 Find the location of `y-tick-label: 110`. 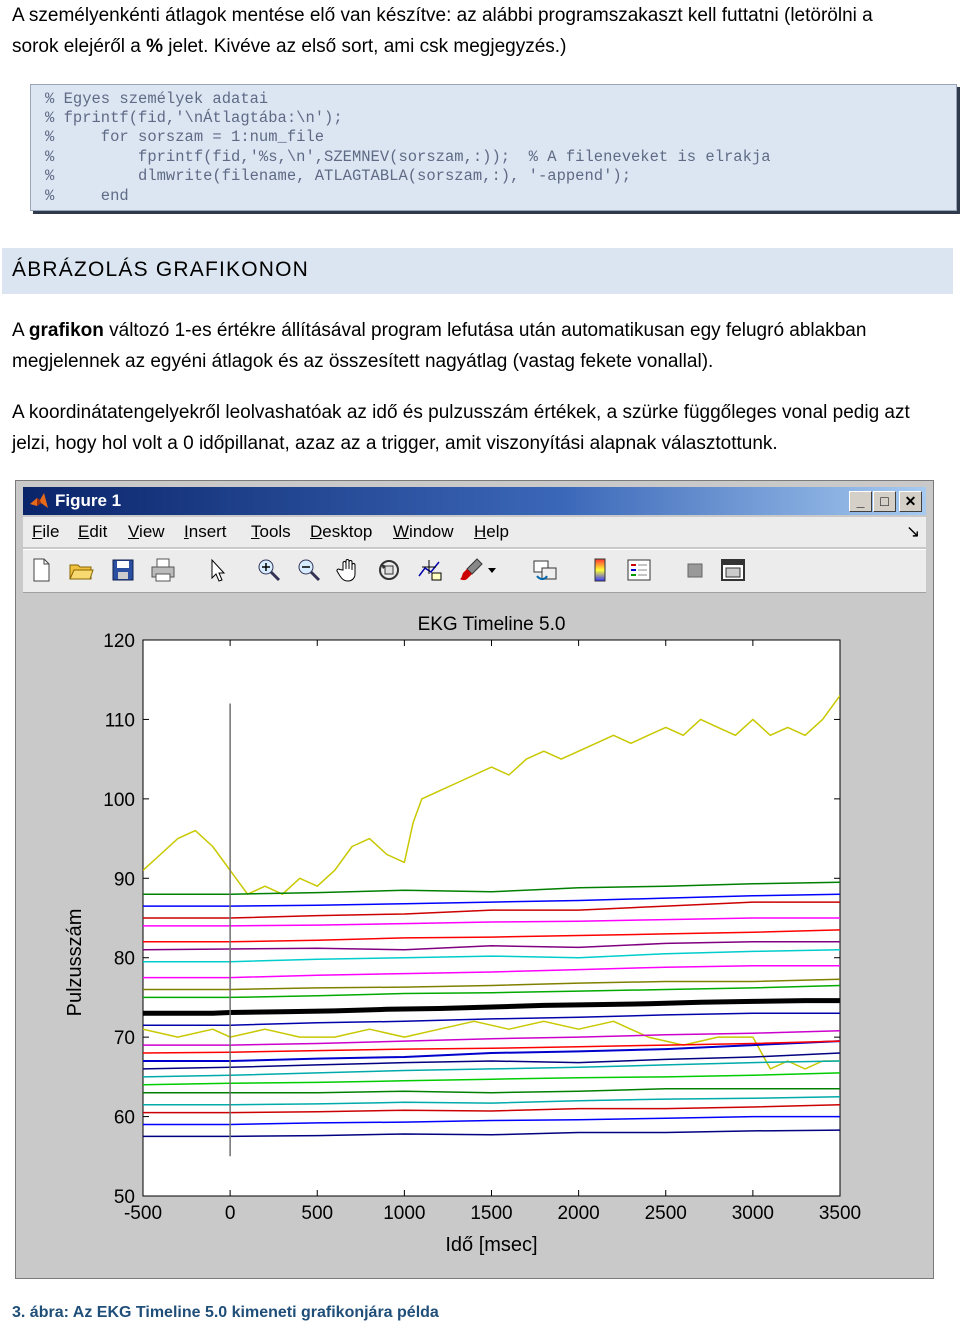

y-tick-label: 110 is located at coordinates (120, 720).